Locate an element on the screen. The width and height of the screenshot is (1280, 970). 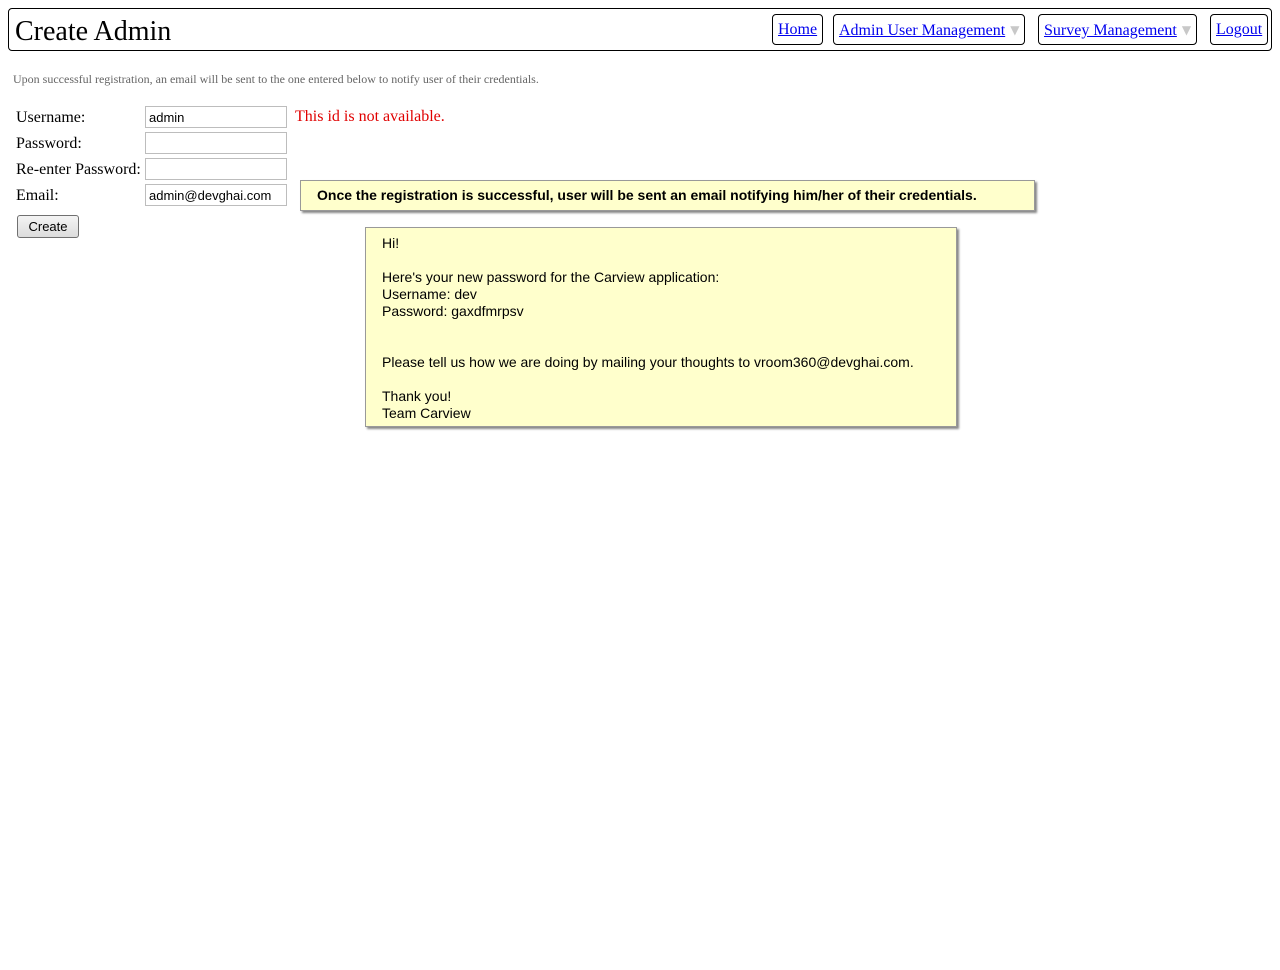
email-input is located at coordinates (216, 195).